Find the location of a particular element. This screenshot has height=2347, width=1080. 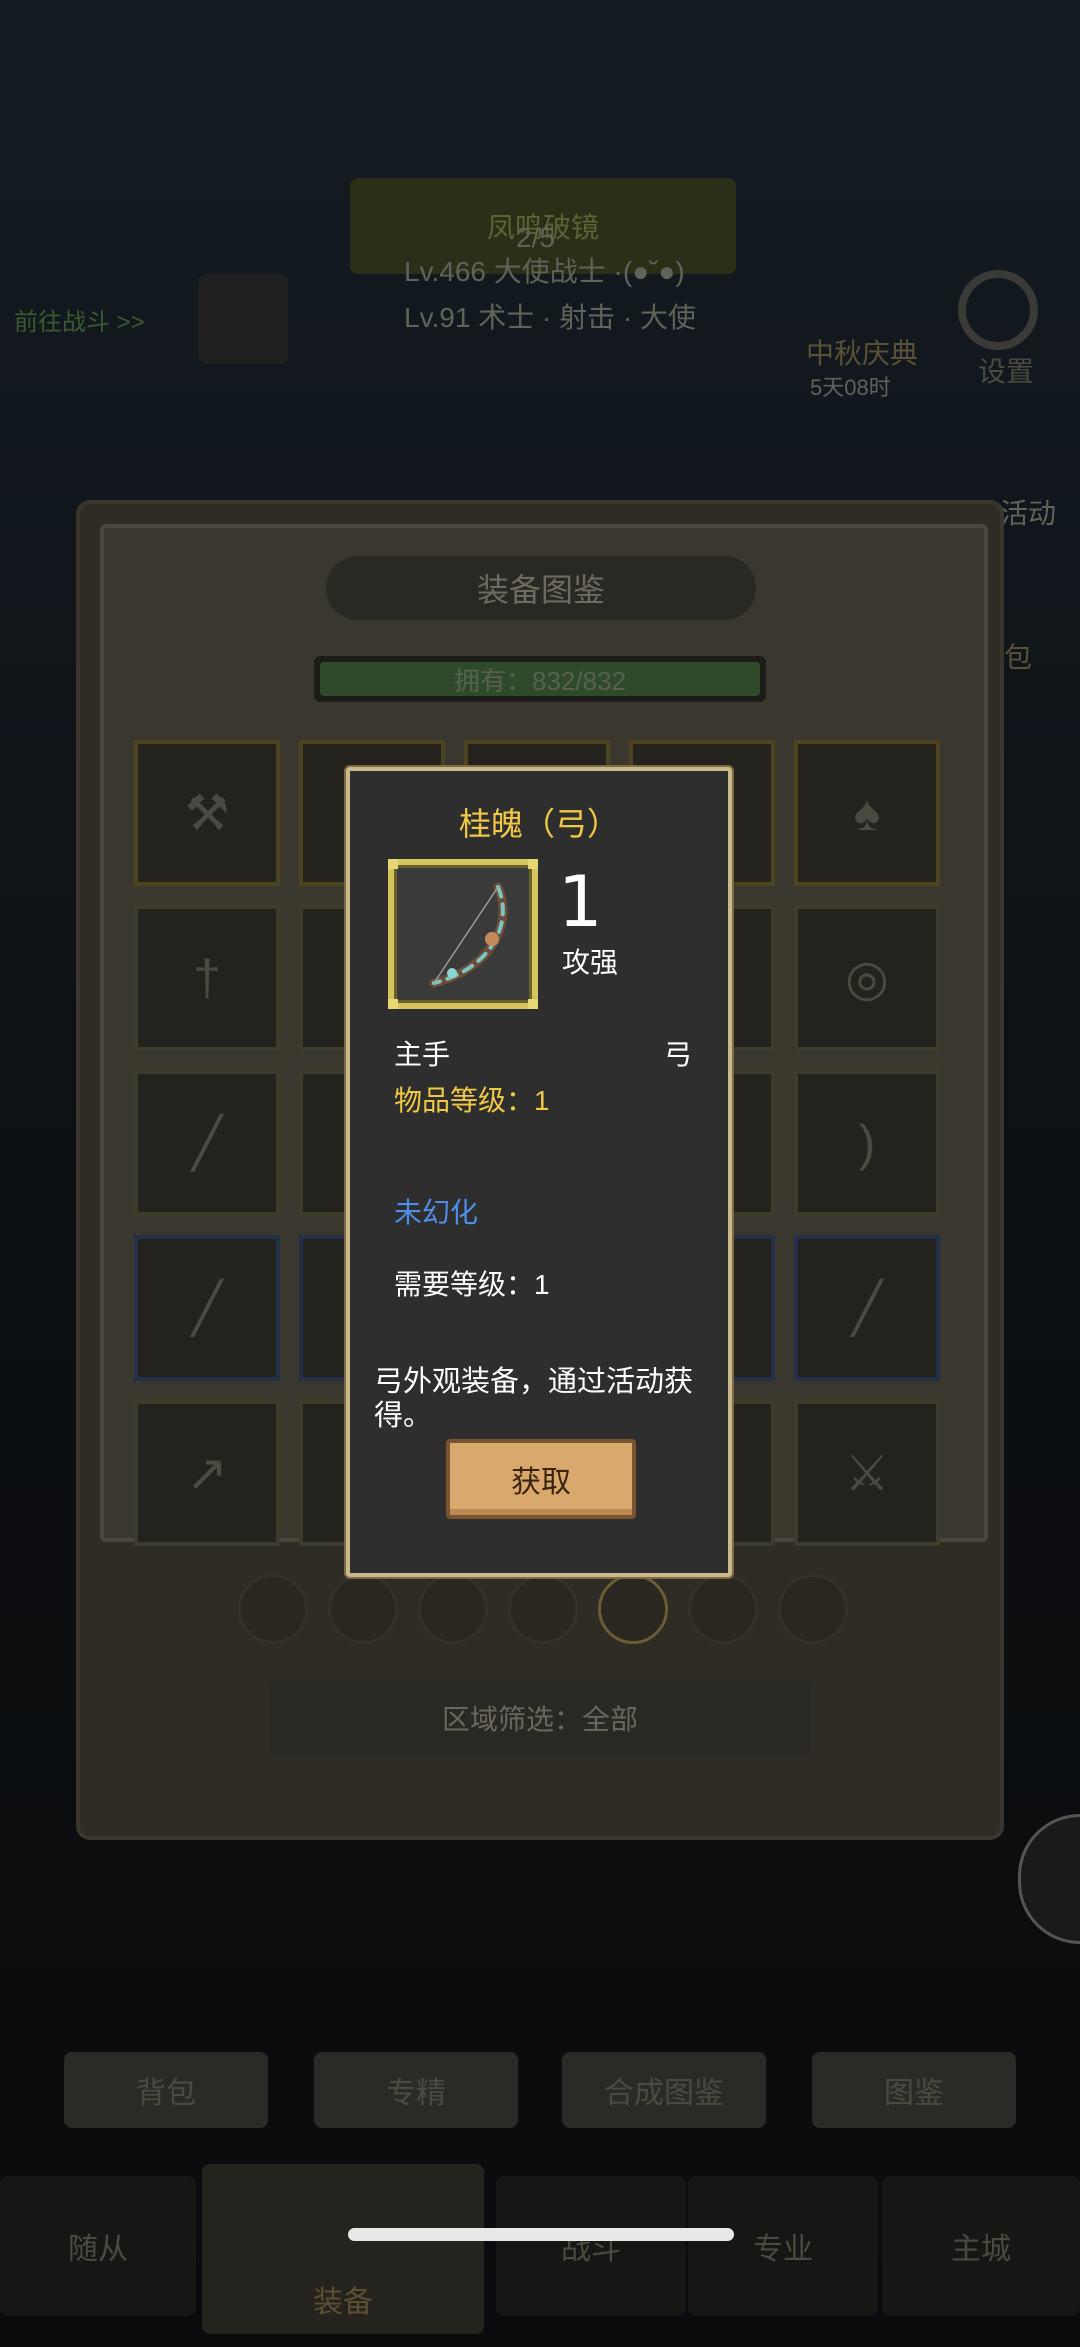

mace-icon: ♠ is located at coordinates (867, 813).